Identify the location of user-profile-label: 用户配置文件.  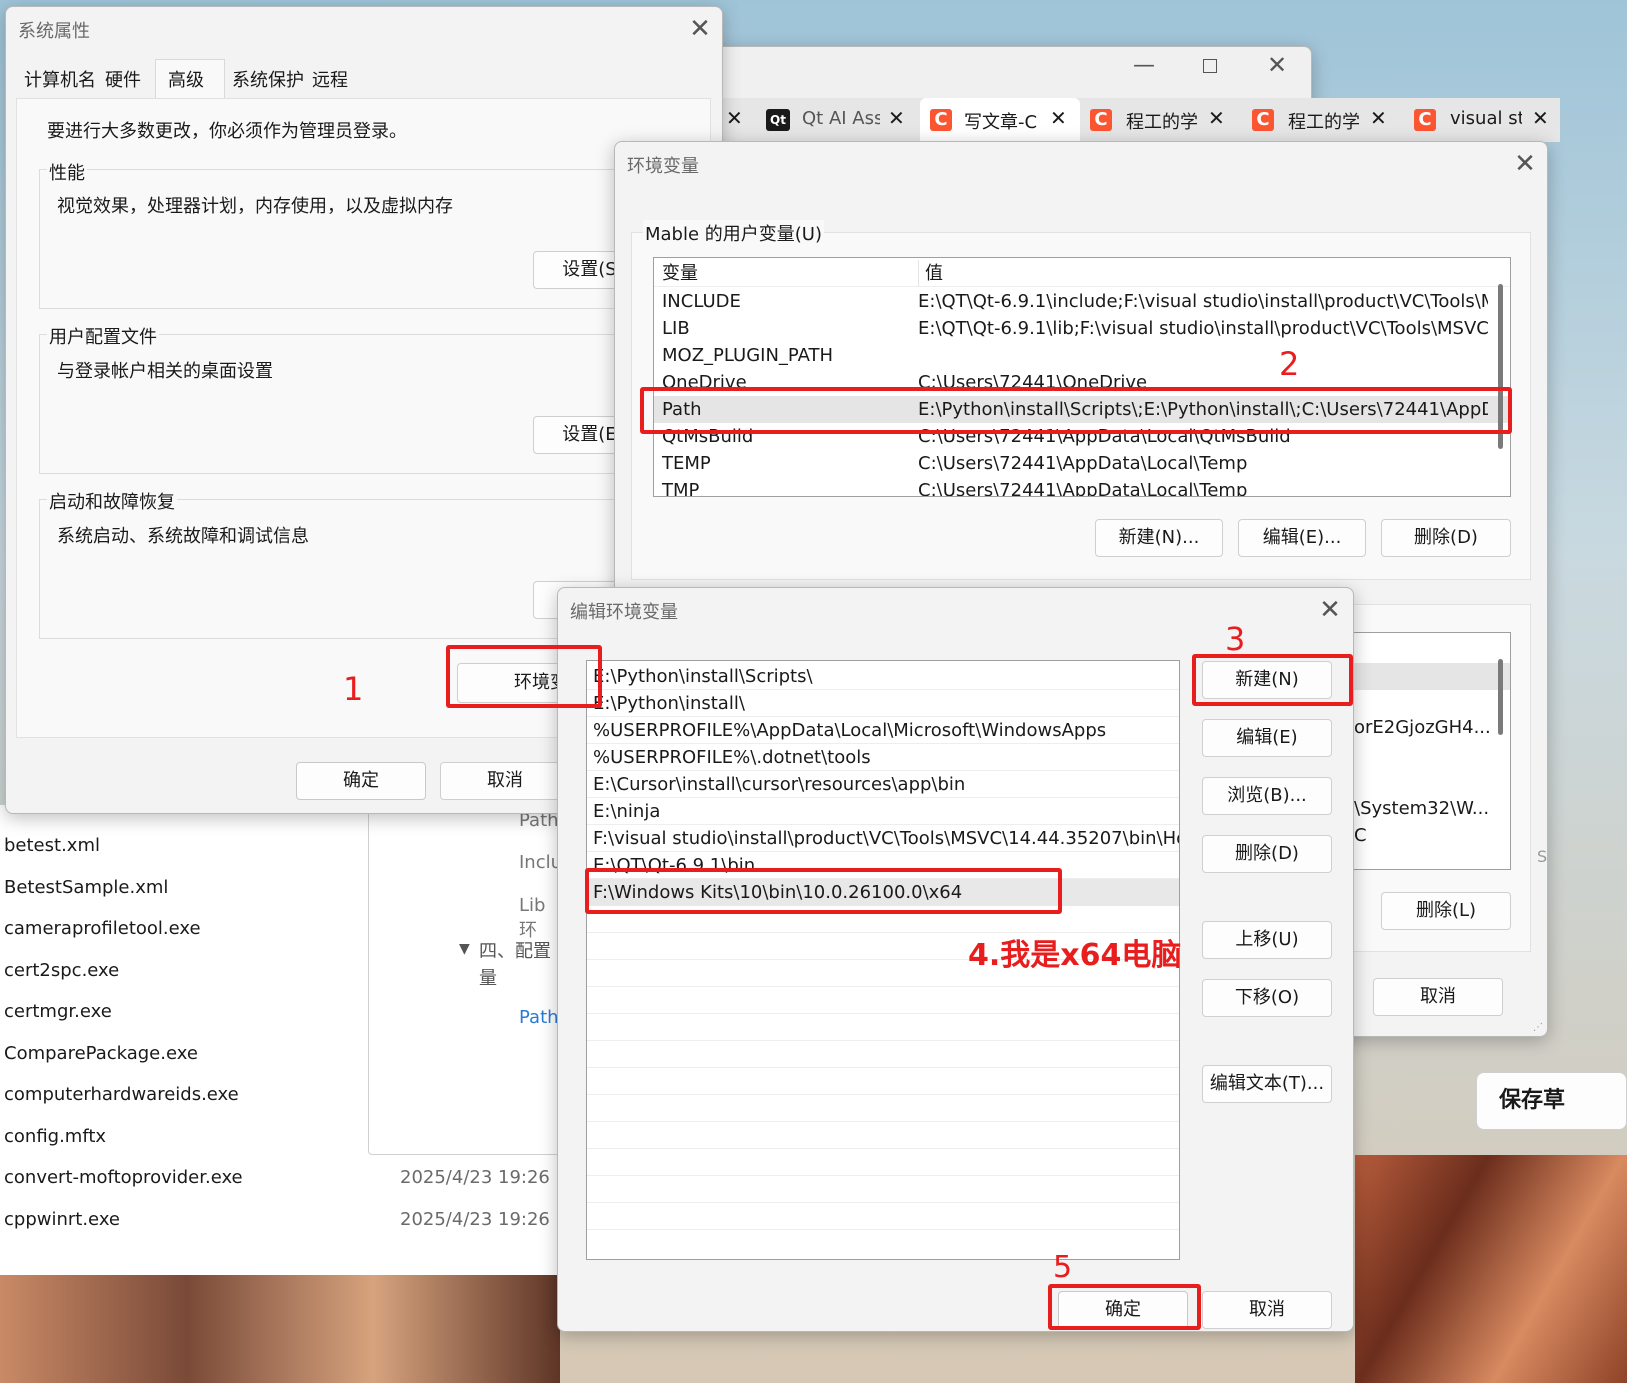
(103, 336).